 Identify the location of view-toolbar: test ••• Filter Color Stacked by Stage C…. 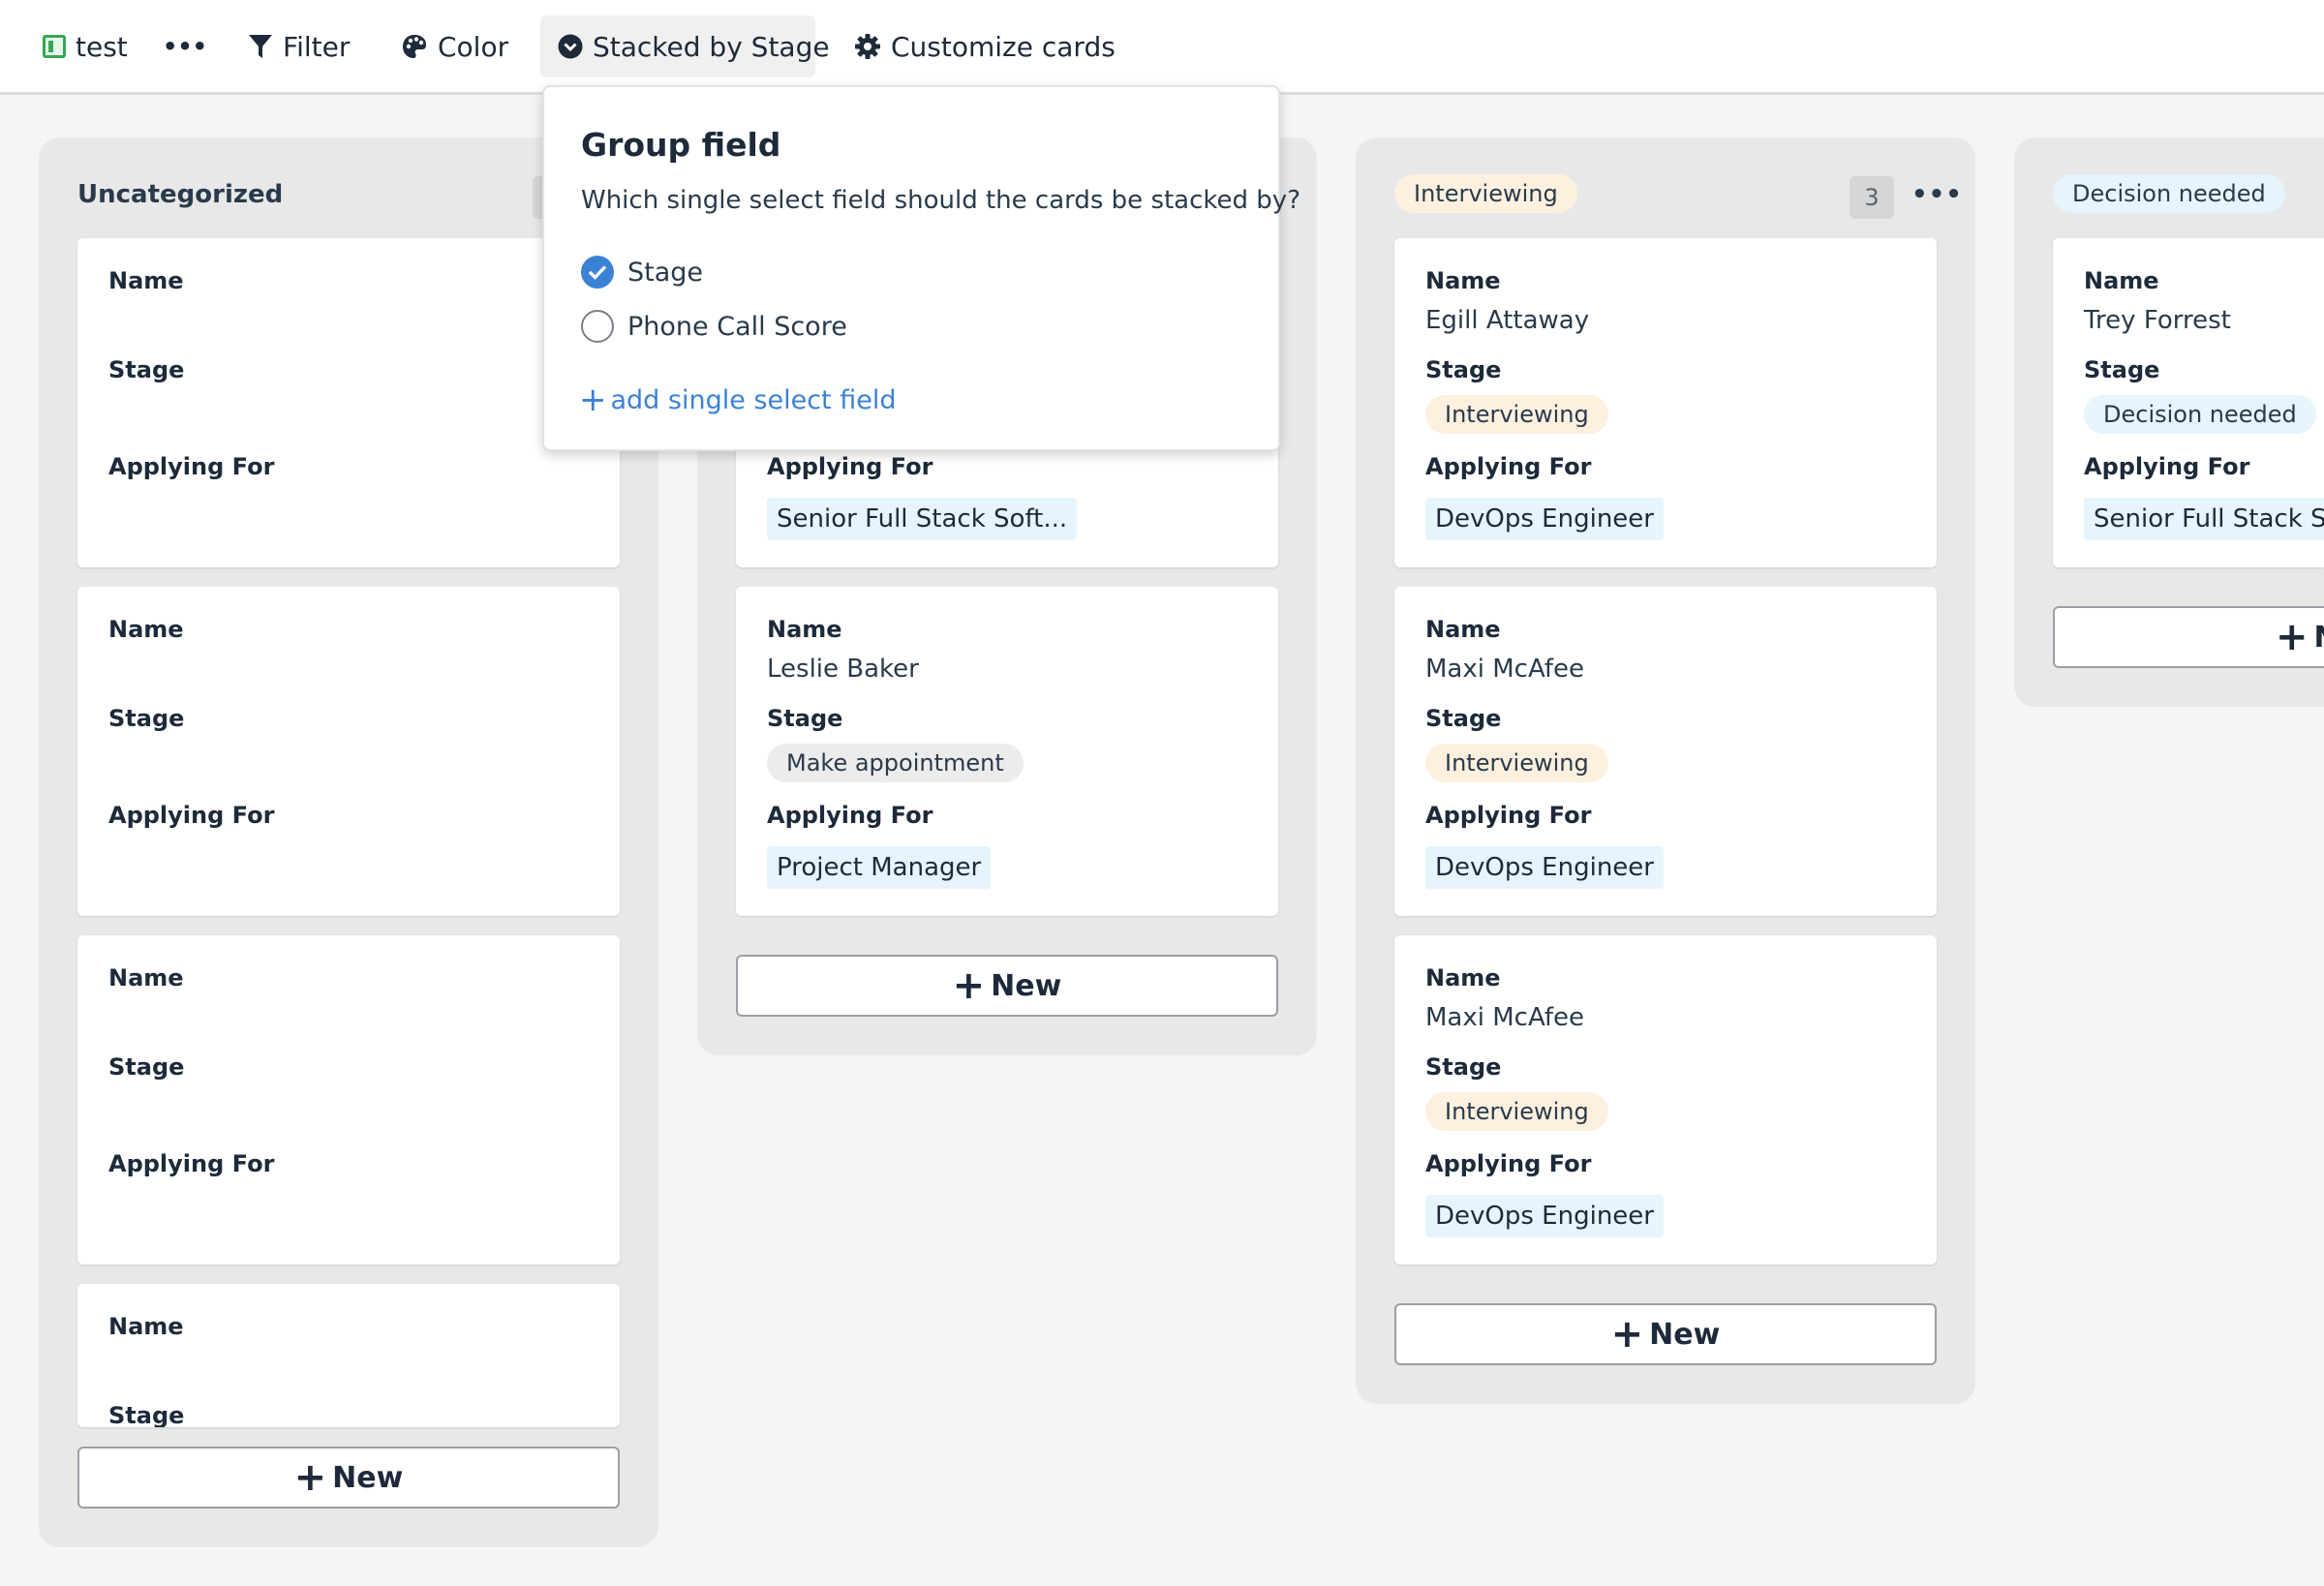
(1162, 48).